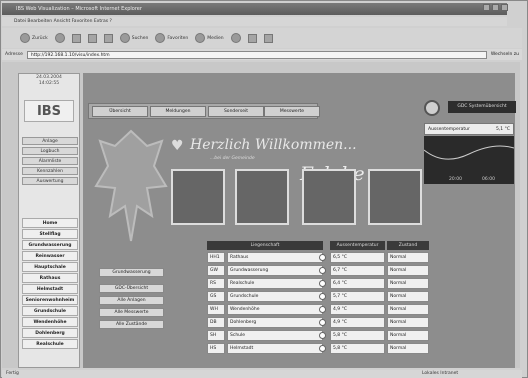  I want to click on history-icon, so click(235, 38).